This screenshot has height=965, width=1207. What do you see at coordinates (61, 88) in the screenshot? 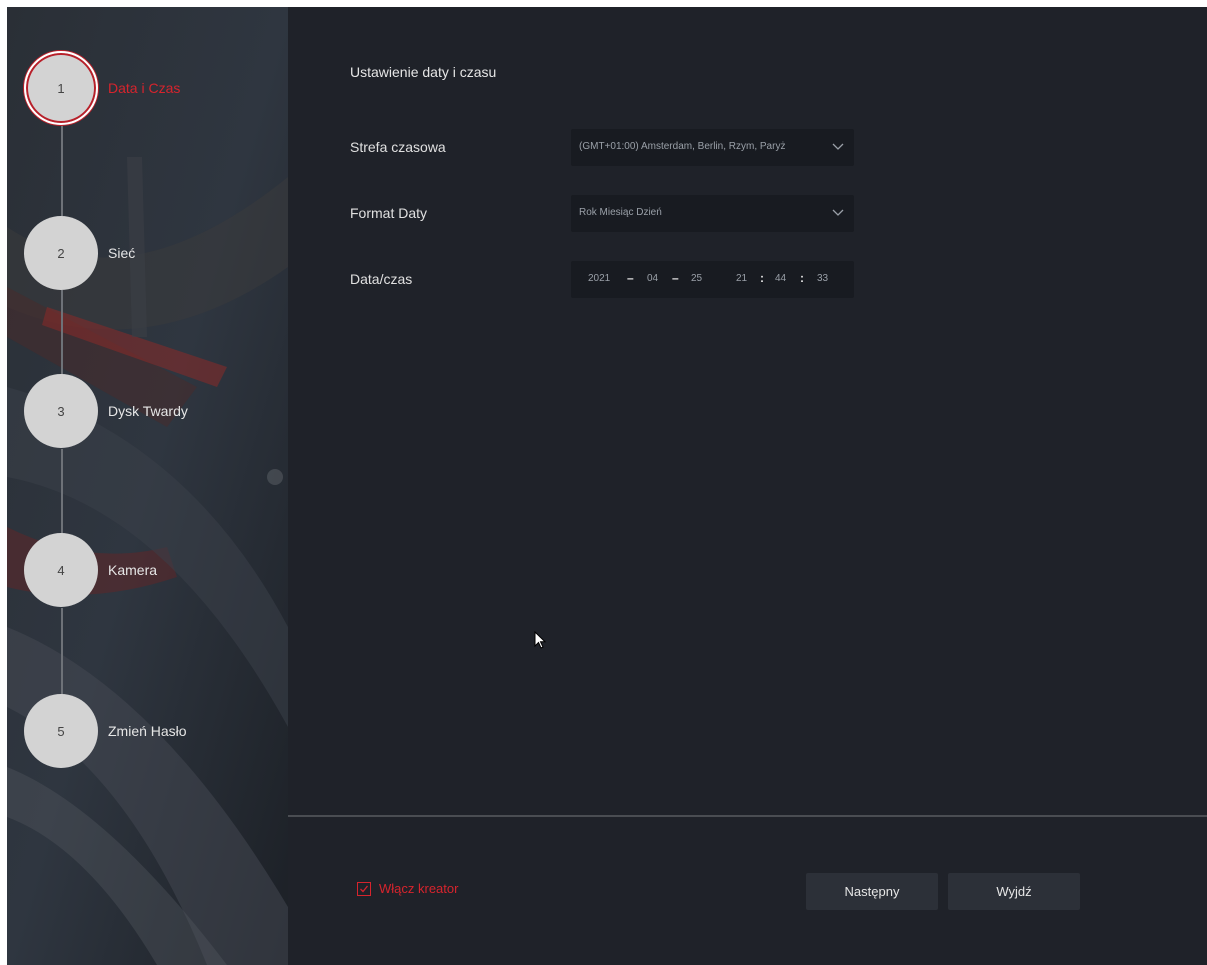
I see `step-number-badge: 1` at bounding box center [61, 88].